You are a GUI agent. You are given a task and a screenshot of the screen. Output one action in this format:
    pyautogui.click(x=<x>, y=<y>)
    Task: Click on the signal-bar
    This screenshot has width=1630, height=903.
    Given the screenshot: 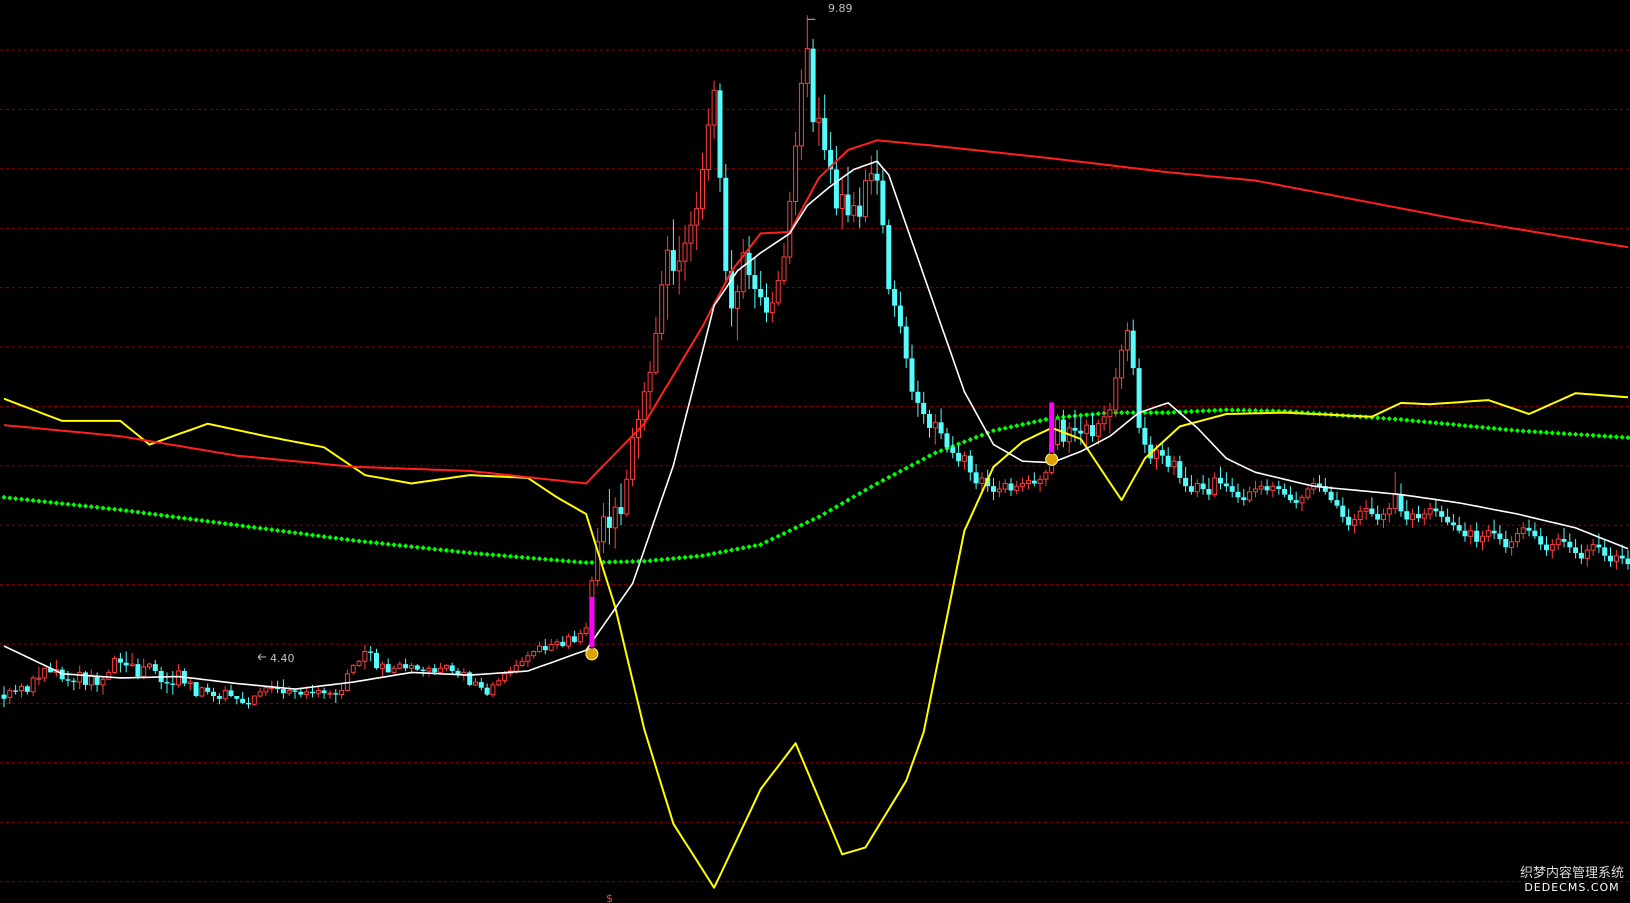 What is the action you would take?
    pyautogui.click(x=592, y=621)
    